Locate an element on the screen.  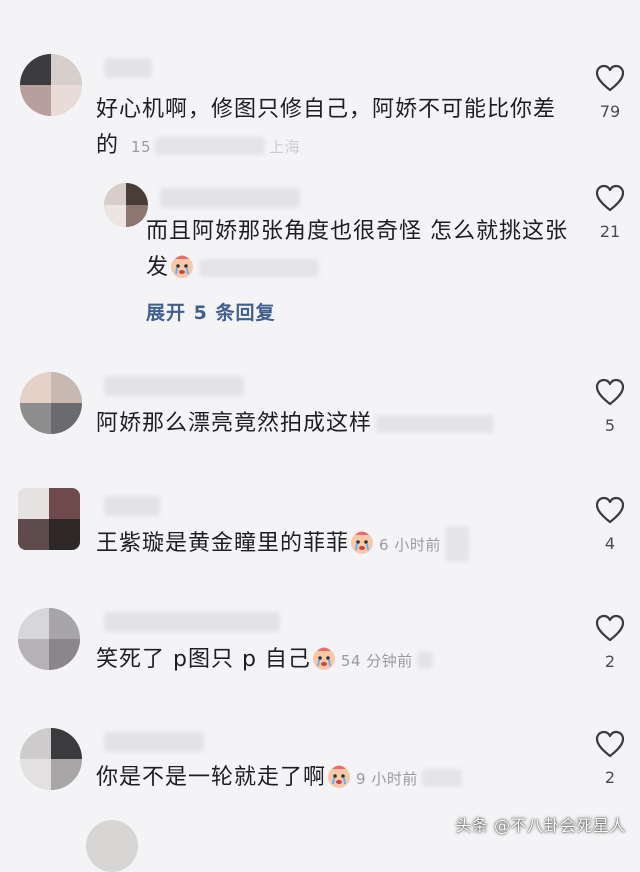
comment-text-line: 王紫璇是黄金瞳里的菲菲 is located at coordinates (223, 543).